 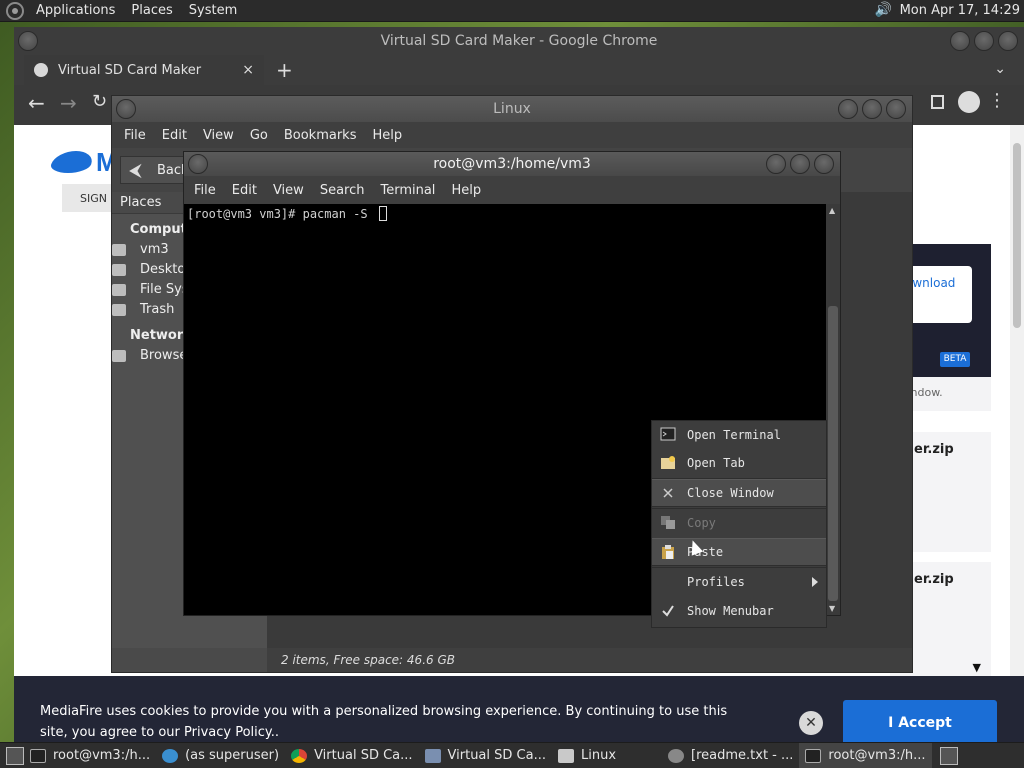 What do you see at coordinates (977, 667) in the screenshot?
I see `chevron-down-icon: ▼` at bounding box center [977, 667].